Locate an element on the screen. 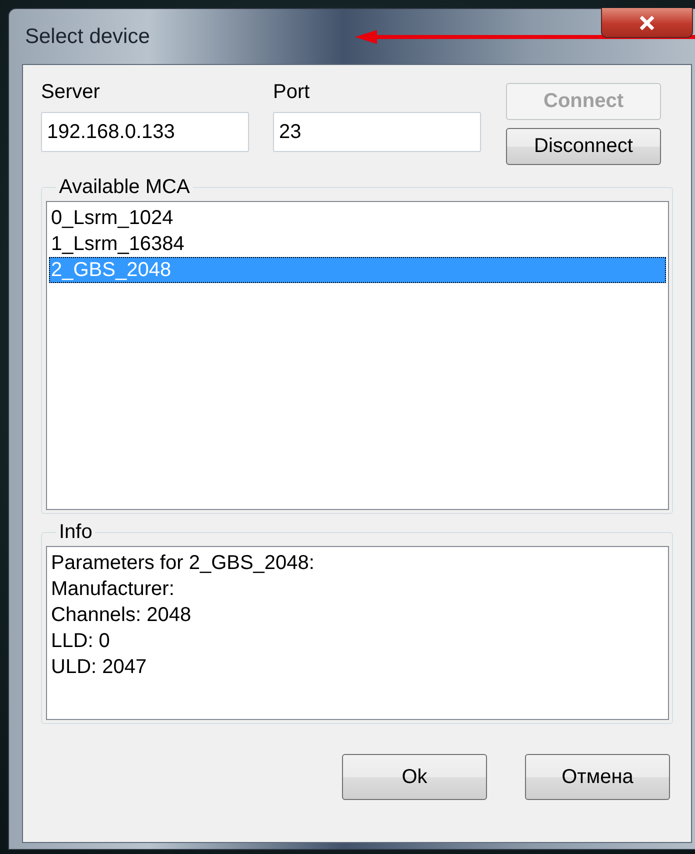 The image size is (695, 854). ok-button: Ok is located at coordinates (414, 777).